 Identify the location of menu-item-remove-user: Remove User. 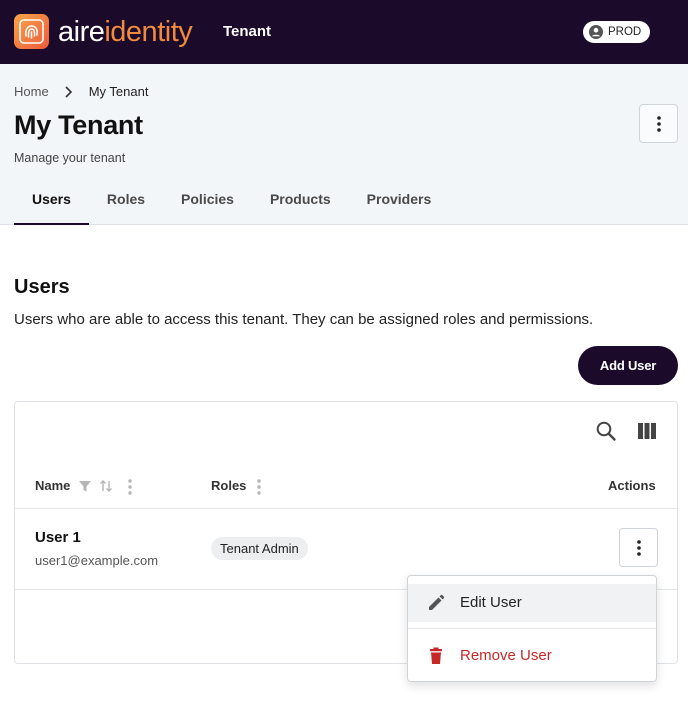
(532, 656).